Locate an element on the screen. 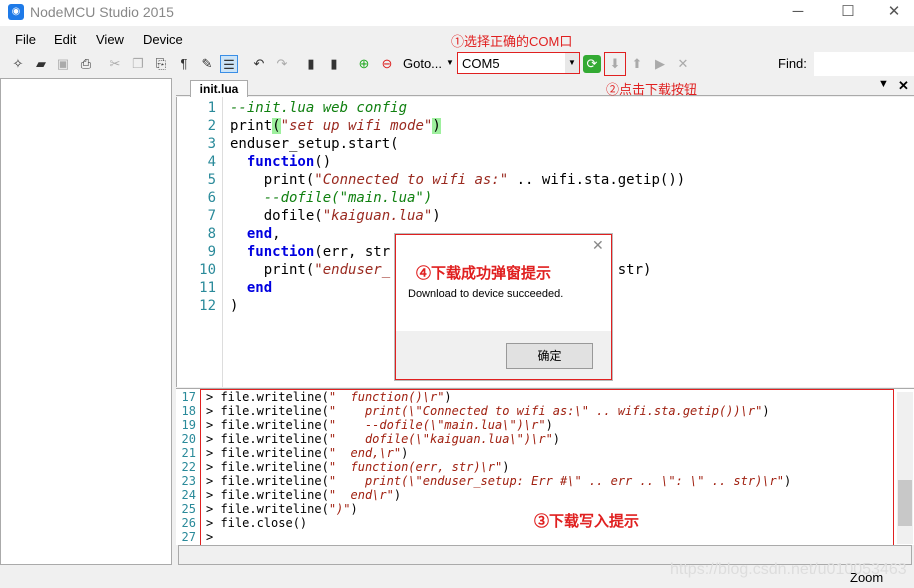  dialog-footer: 确定 is located at coordinates (503, 355).